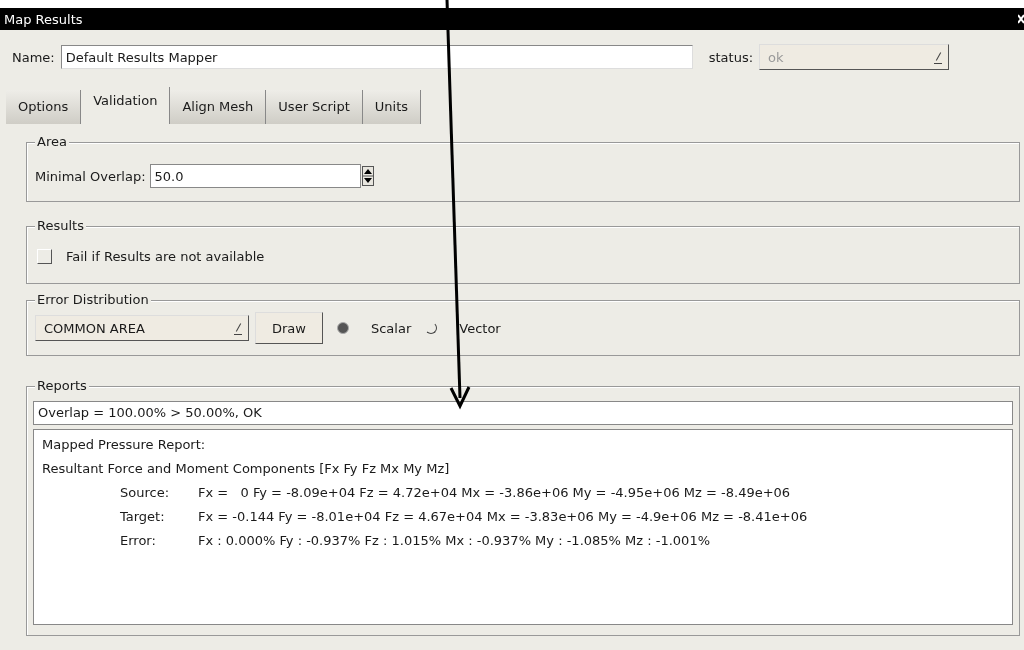 This screenshot has width=1024, height=650. Describe the element at coordinates (246, 469) in the screenshot. I see `report-text: Resultant Force and Moment Components [Fx Fy Fz Mx My Mz]` at that location.